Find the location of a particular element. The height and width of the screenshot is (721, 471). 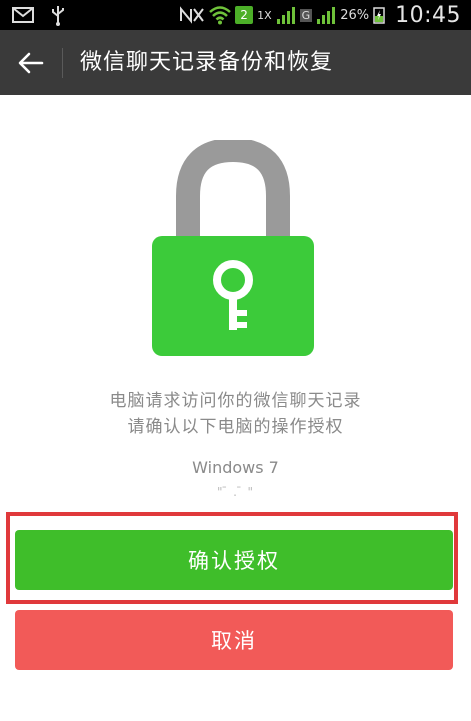

clock: 10:45 is located at coordinates (428, 15).